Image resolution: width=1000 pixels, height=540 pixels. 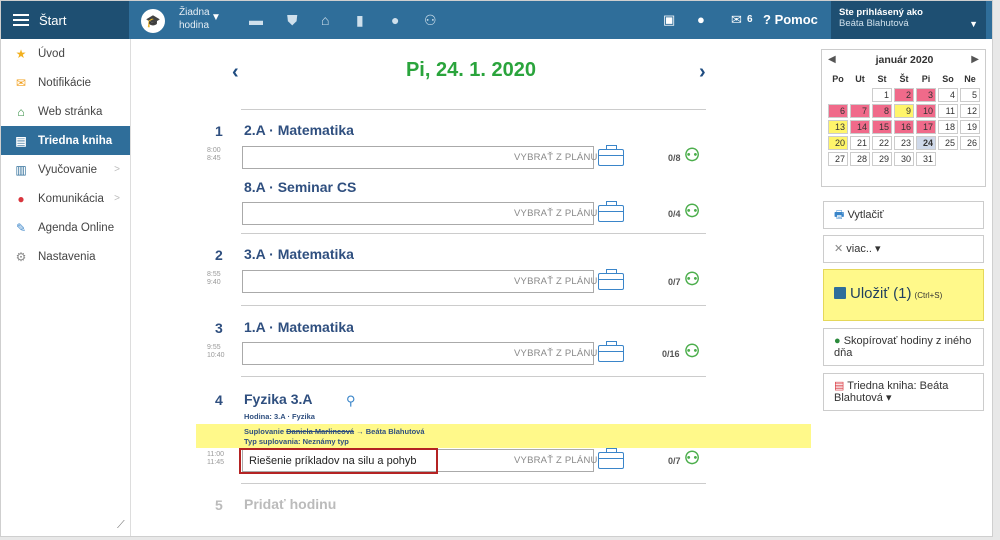 What do you see at coordinates (292, 20) in the screenshot?
I see `shield-icon: ⛊` at bounding box center [292, 20].